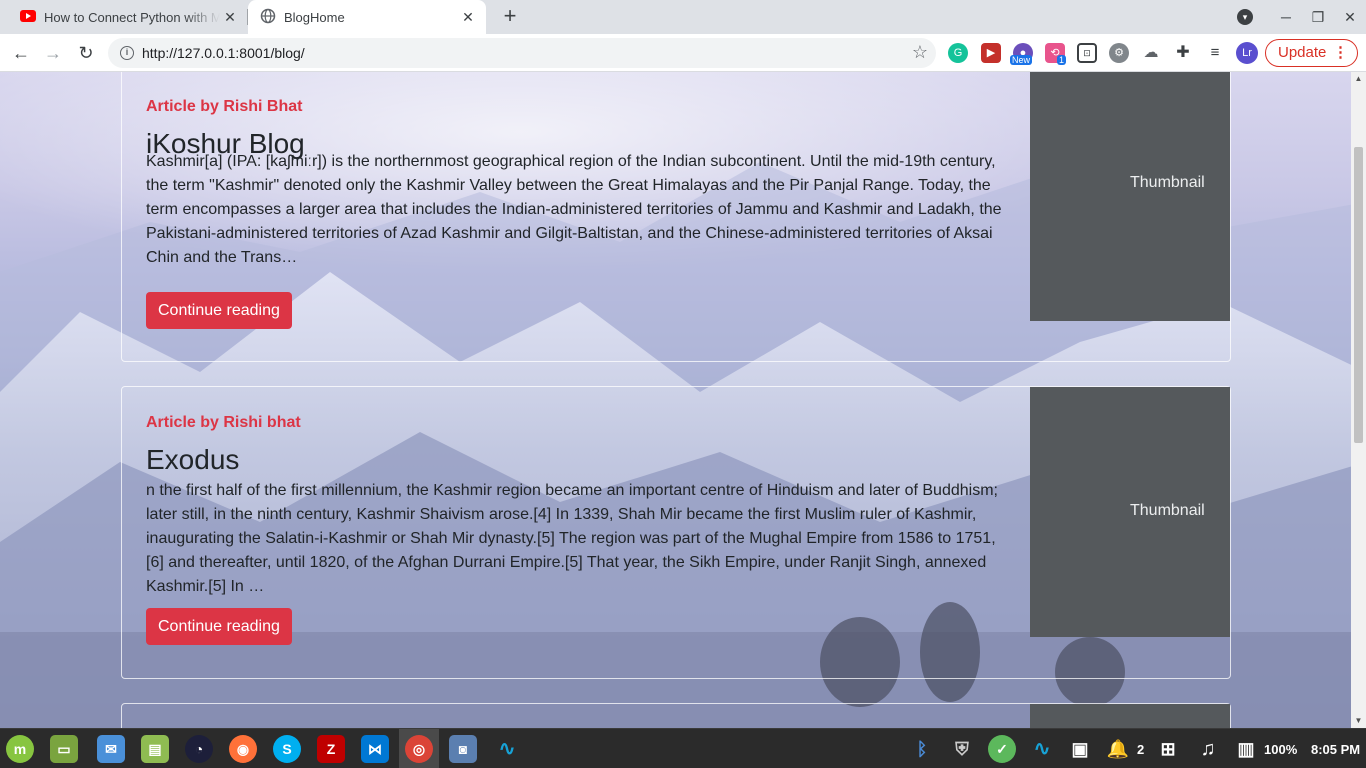 Image resolution: width=1366 pixels, height=768 pixels. Describe the element at coordinates (53, 53) in the screenshot. I see `forward-arrow-icon: →` at that location.